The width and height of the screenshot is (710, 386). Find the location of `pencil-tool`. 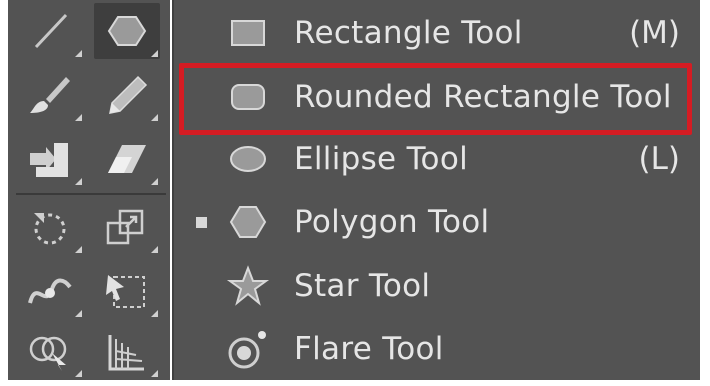

pencil-tool is located at coordinates (127, 95).